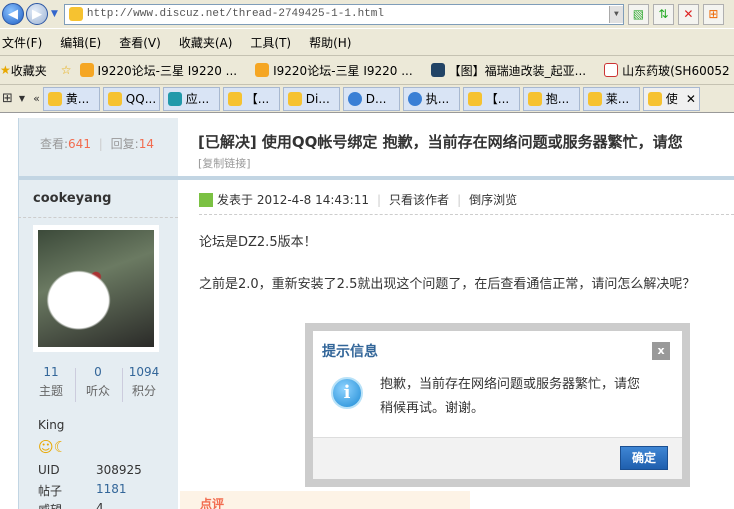 The height and width of the screenshot is (509, 734). Describe the element at coordinates (66, 70) in the screenshot. I see `add-favorite-icon: ☆` at that location.